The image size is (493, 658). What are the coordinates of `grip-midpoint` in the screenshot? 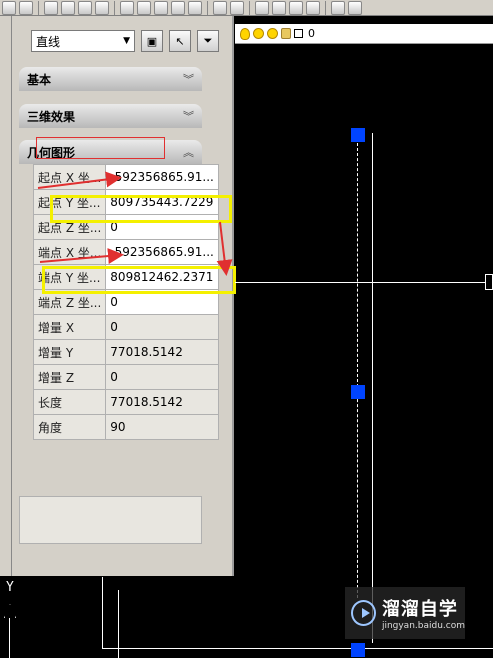 It's located at (358, 392).